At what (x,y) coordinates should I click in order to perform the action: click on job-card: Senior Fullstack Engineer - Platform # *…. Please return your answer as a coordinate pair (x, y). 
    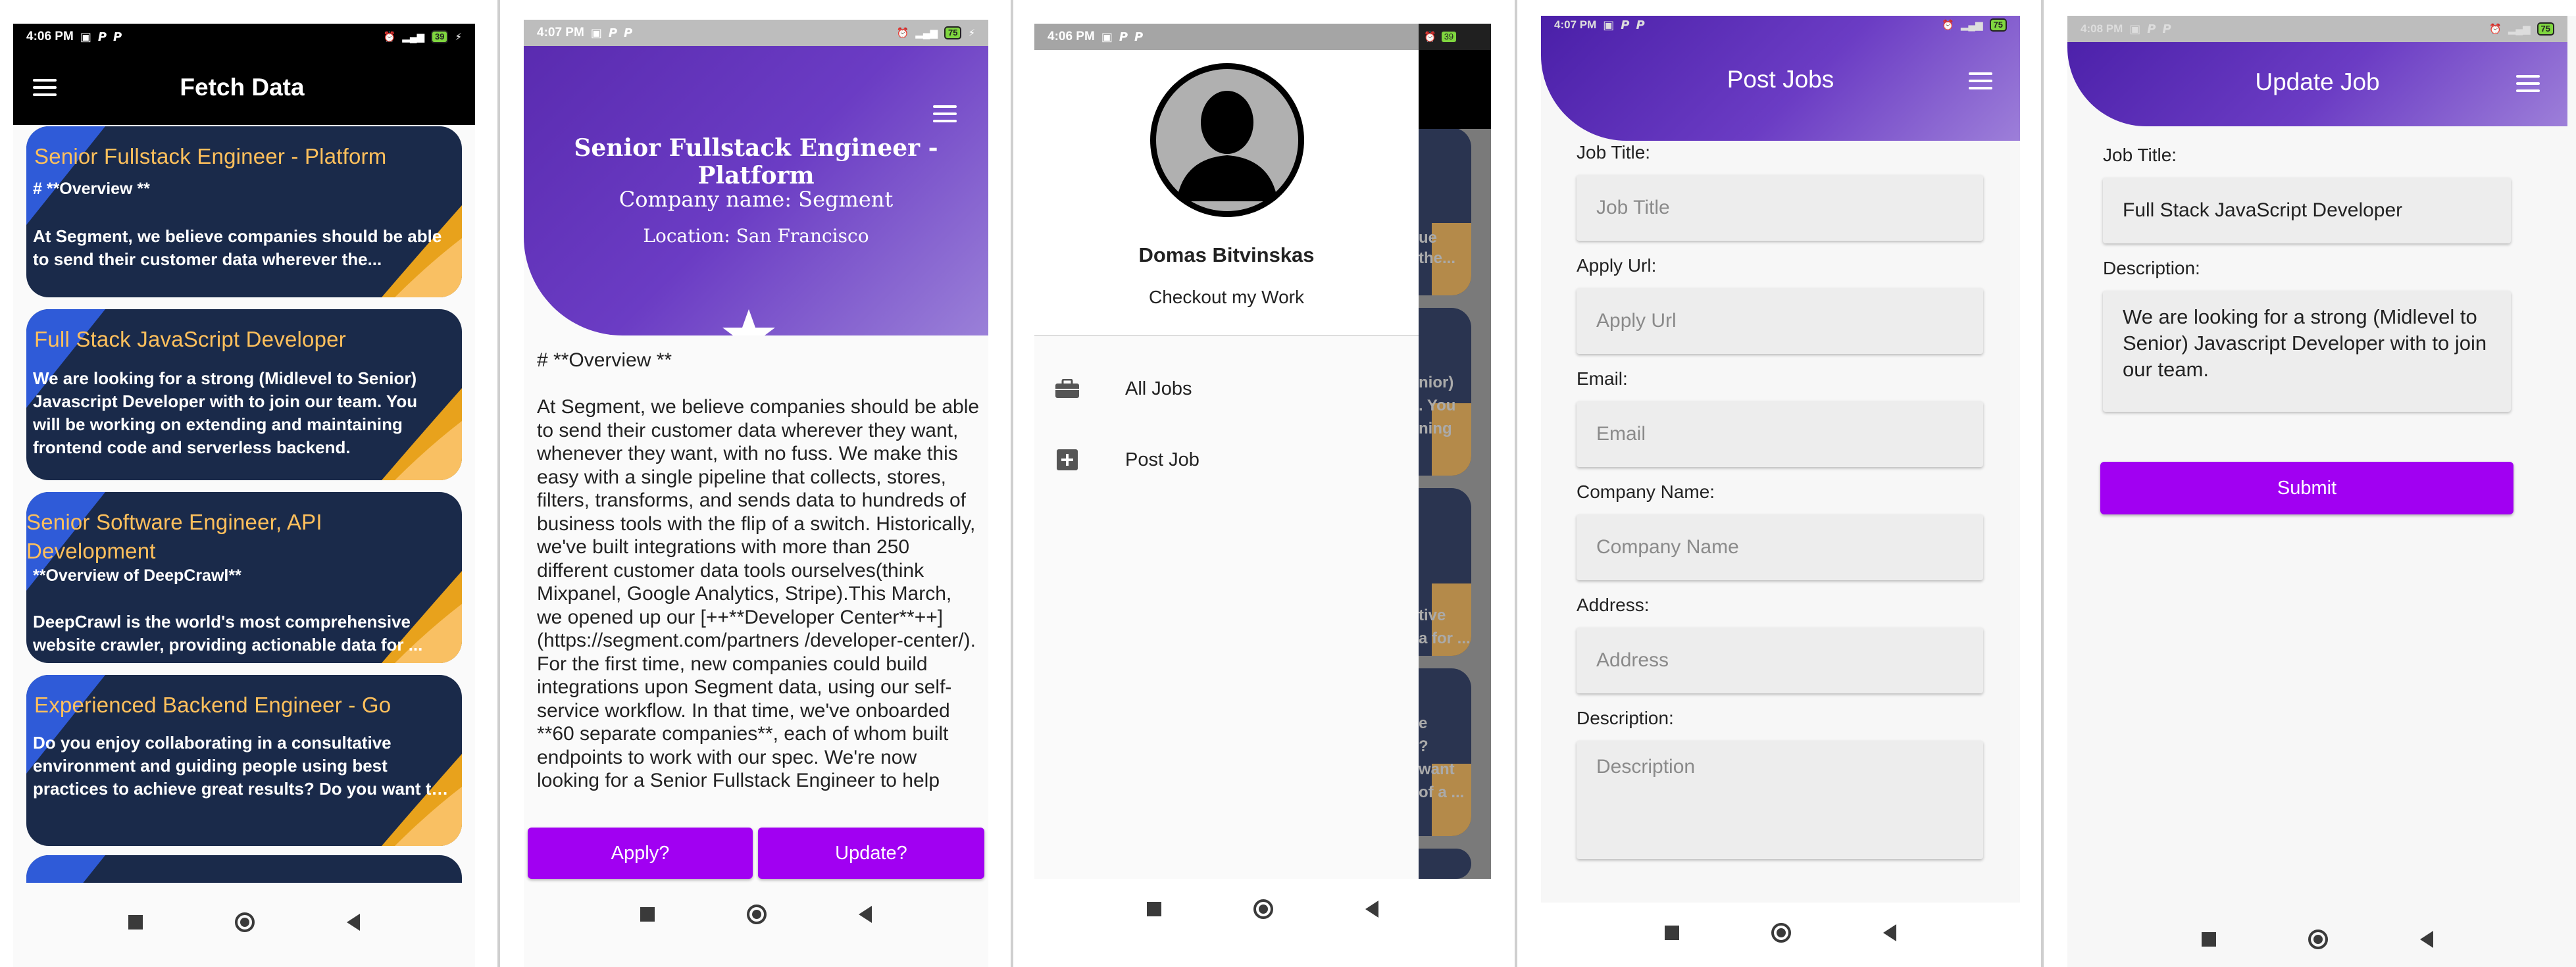
    Looking at the image, I should click on (244, 212).